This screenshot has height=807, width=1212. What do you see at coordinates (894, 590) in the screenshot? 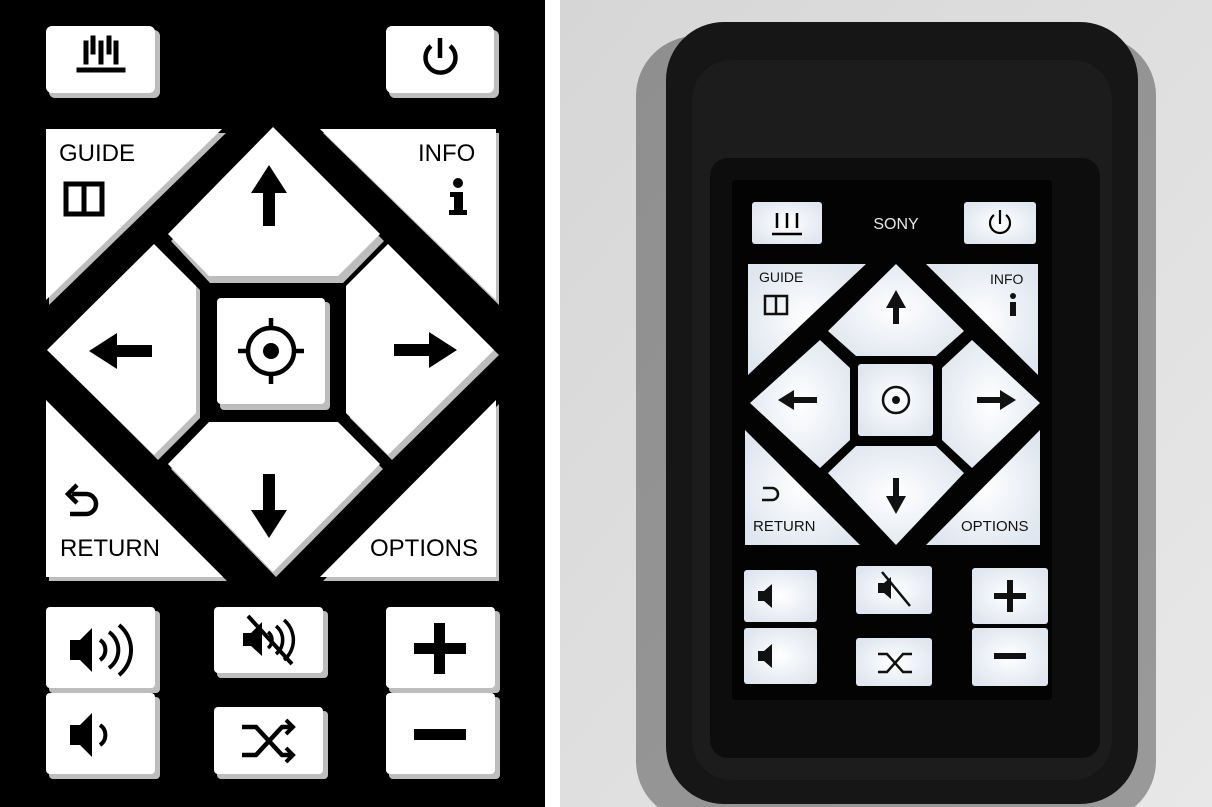
I see `photo-mute-button` at bounding box center [894, 590].